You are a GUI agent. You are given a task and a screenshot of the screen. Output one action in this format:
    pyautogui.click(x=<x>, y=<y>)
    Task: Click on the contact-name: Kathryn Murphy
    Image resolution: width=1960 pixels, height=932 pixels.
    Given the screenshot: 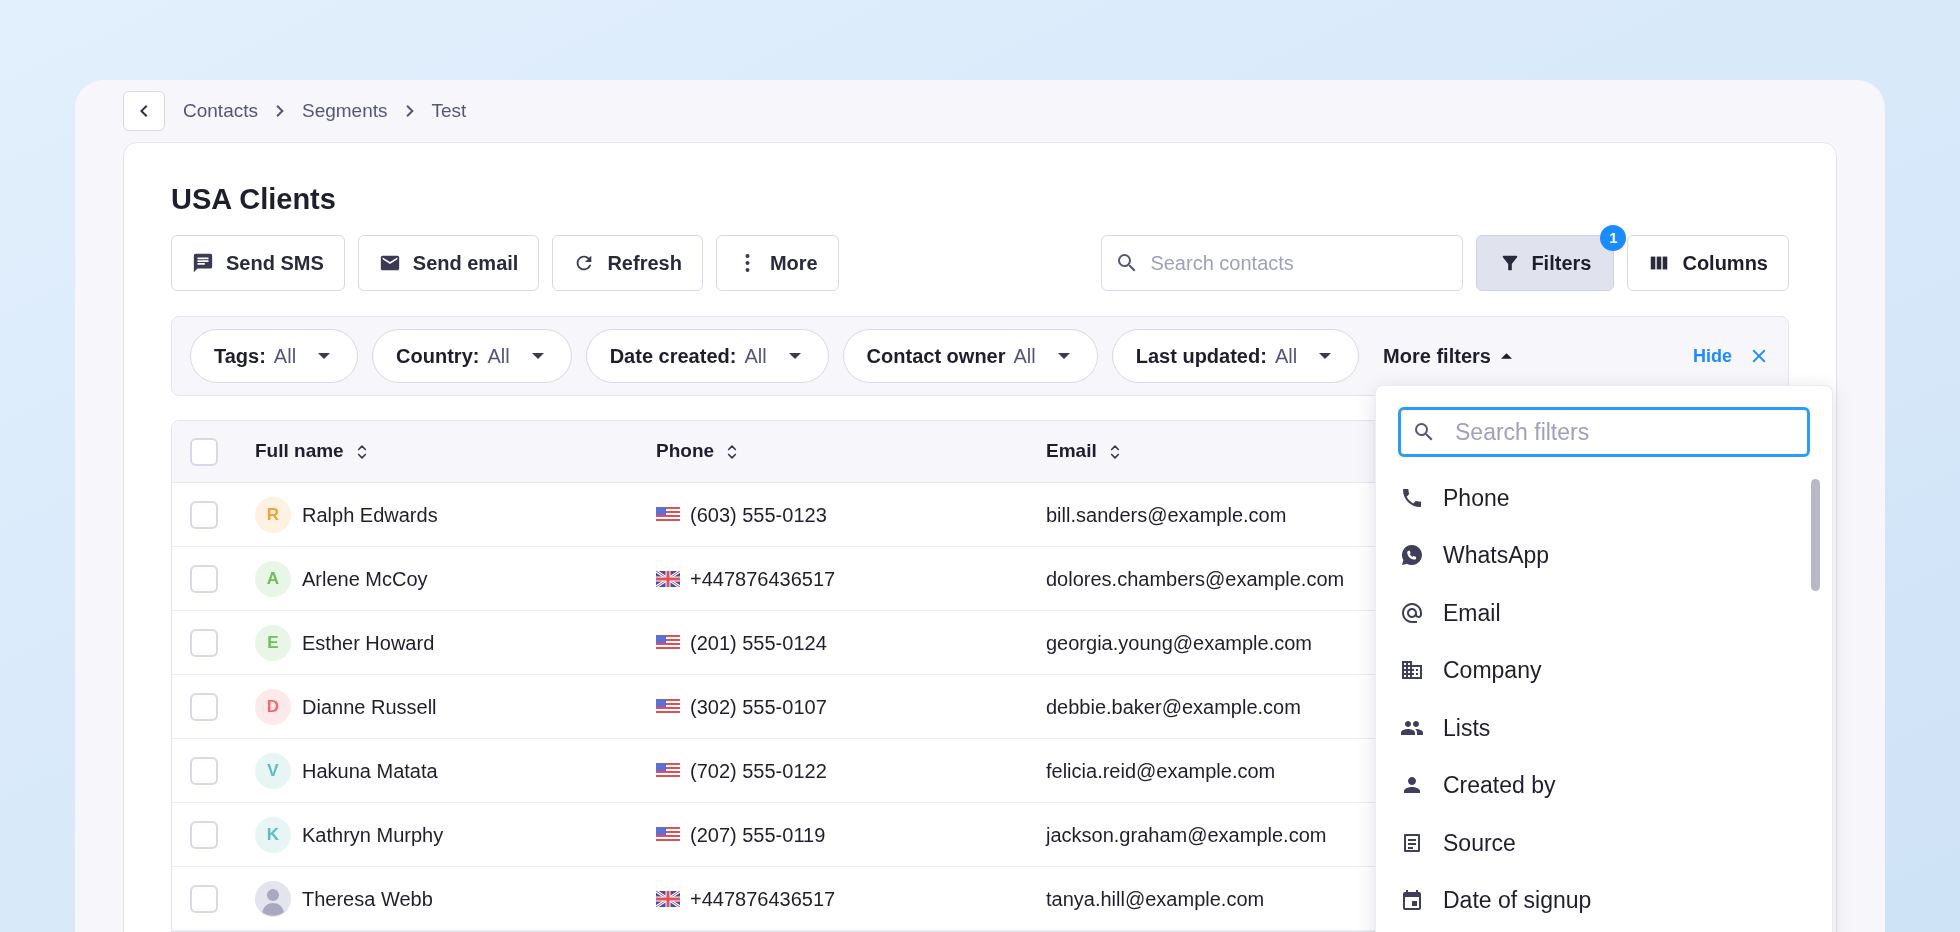 What is the action you would take?
    pyautogui.click(x=373, y=835)
    